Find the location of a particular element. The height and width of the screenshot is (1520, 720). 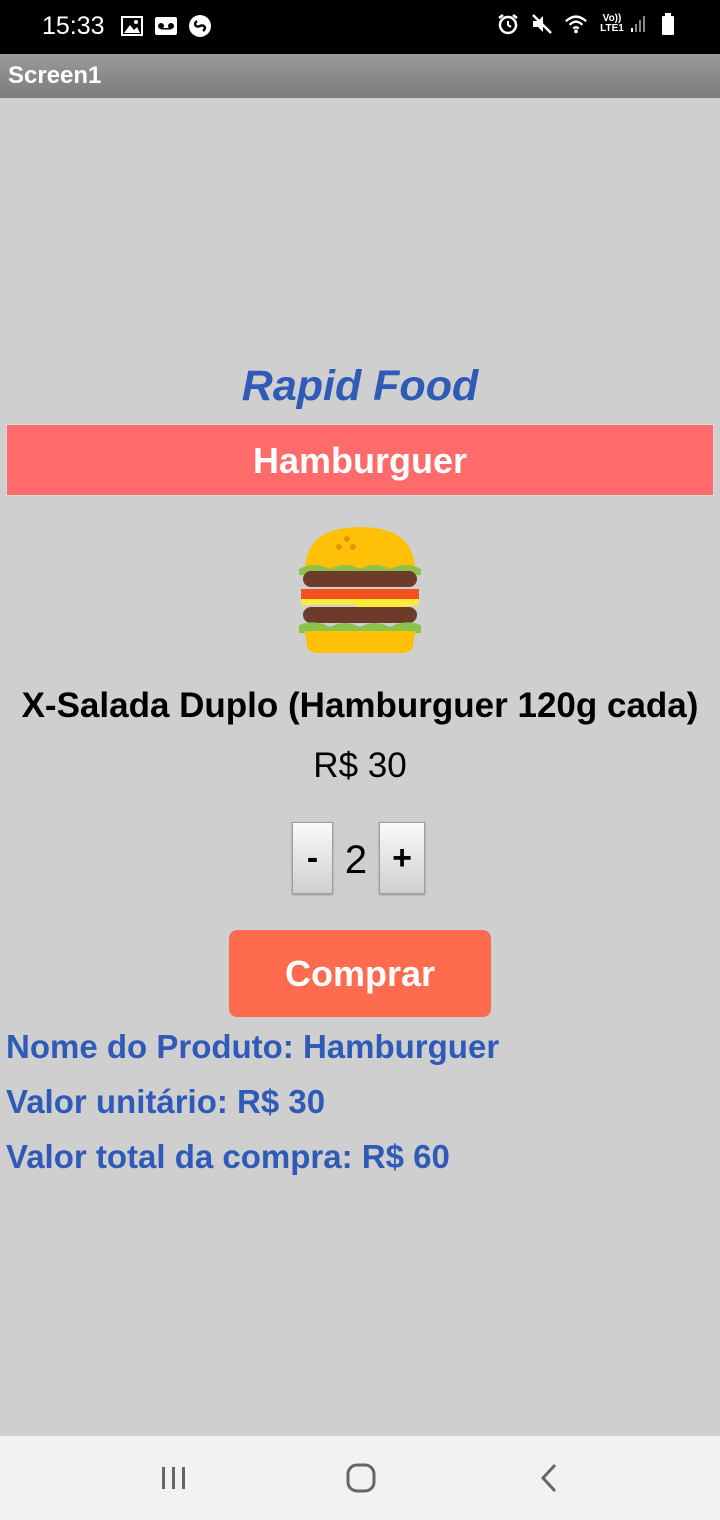

summary-total-price: Valor total da compra: R$ 60 is located at coordinates (228, 1156).